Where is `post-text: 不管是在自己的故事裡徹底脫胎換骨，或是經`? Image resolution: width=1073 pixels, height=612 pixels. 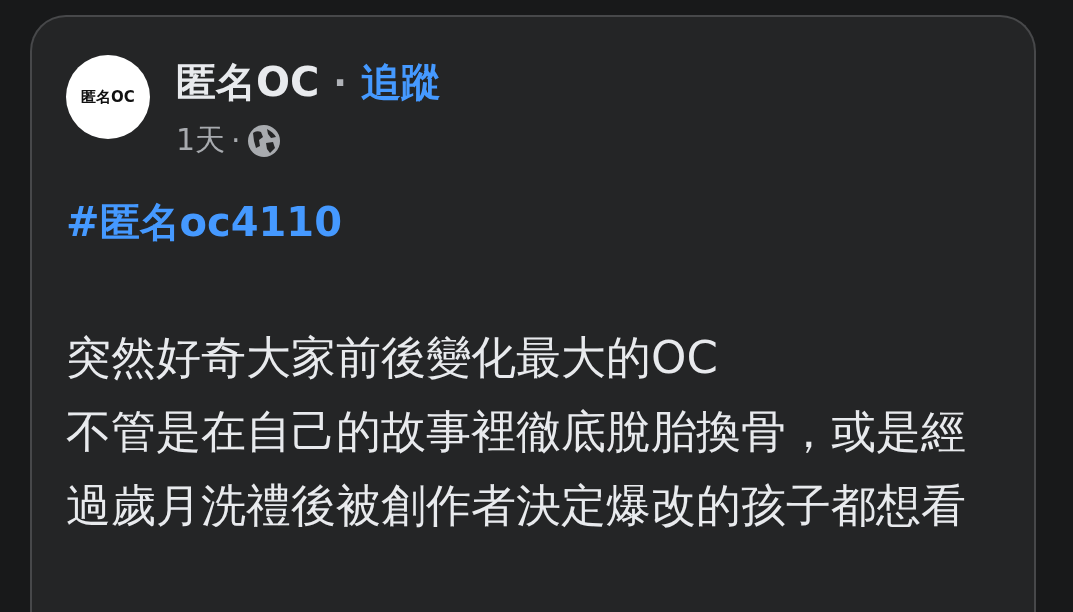 post-text: 不管是在自己的故事裡徹底脫胎換骨，或是經 is located at coordinates (516, 432).